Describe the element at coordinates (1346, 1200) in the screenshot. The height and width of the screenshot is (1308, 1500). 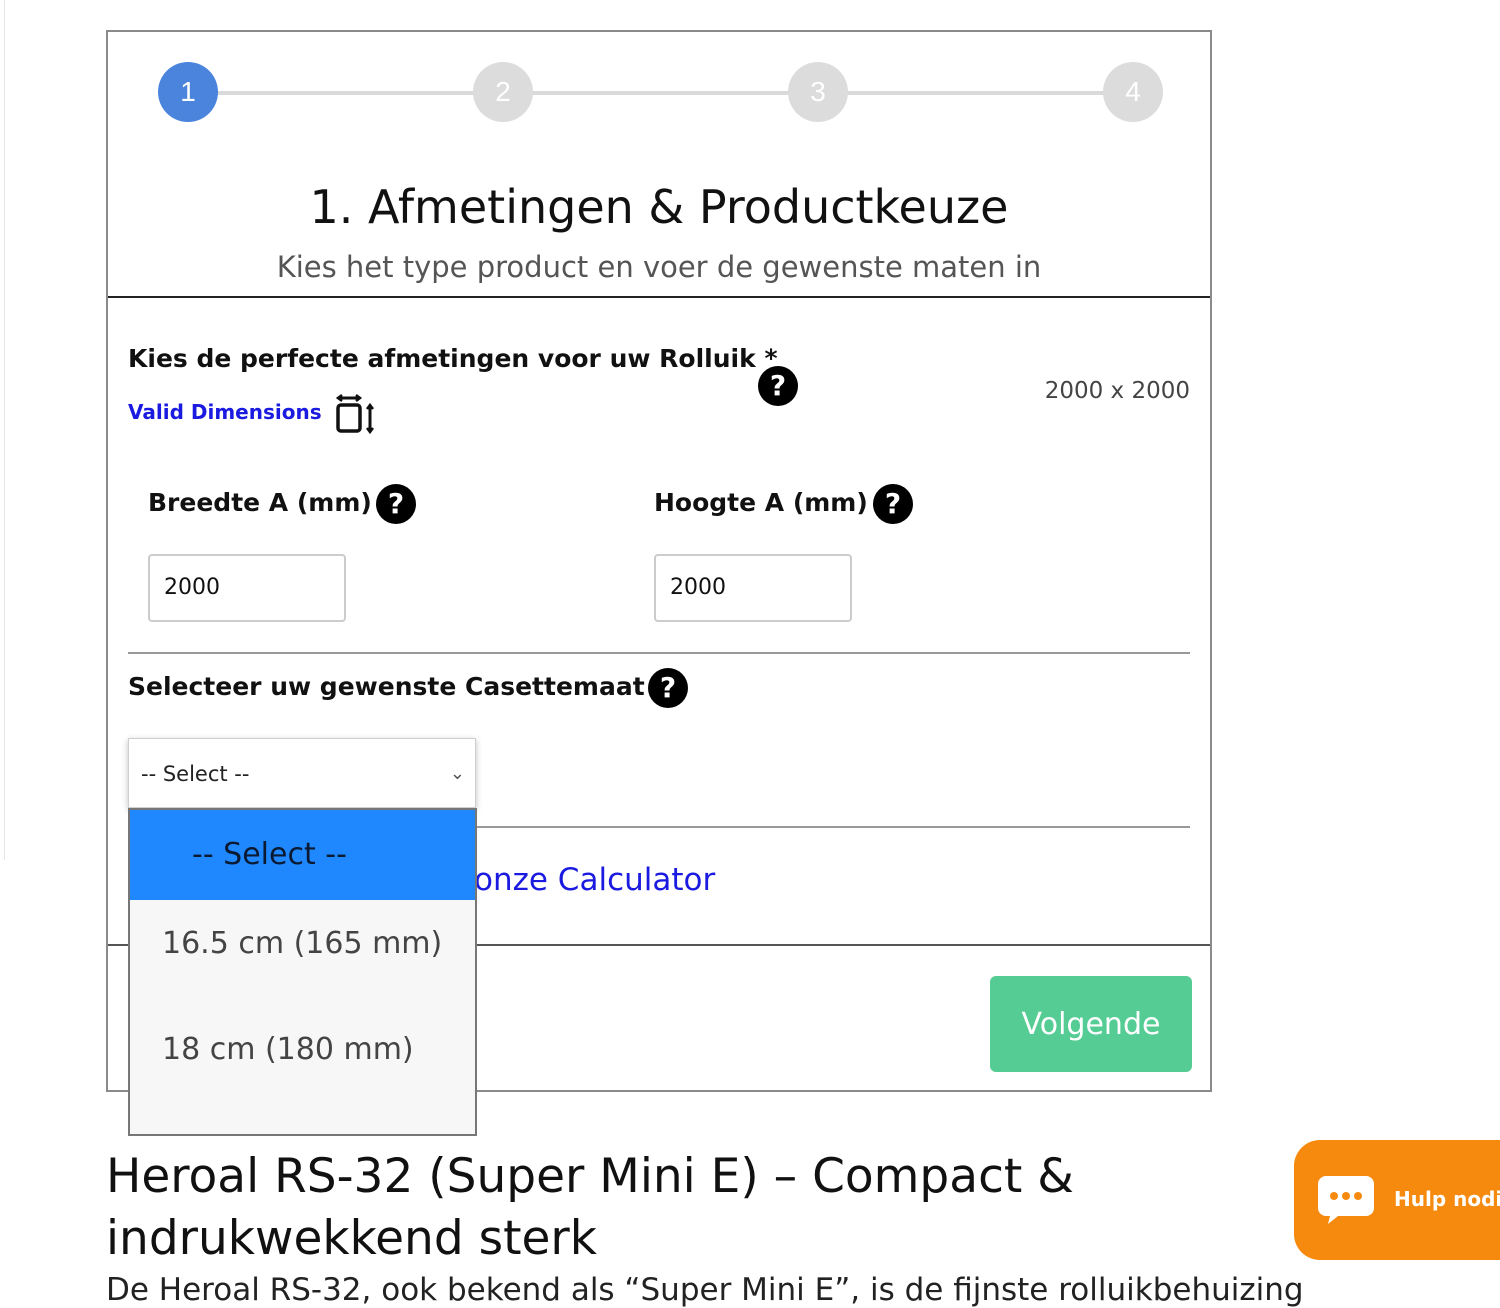
I see `chat-icon` at that location.